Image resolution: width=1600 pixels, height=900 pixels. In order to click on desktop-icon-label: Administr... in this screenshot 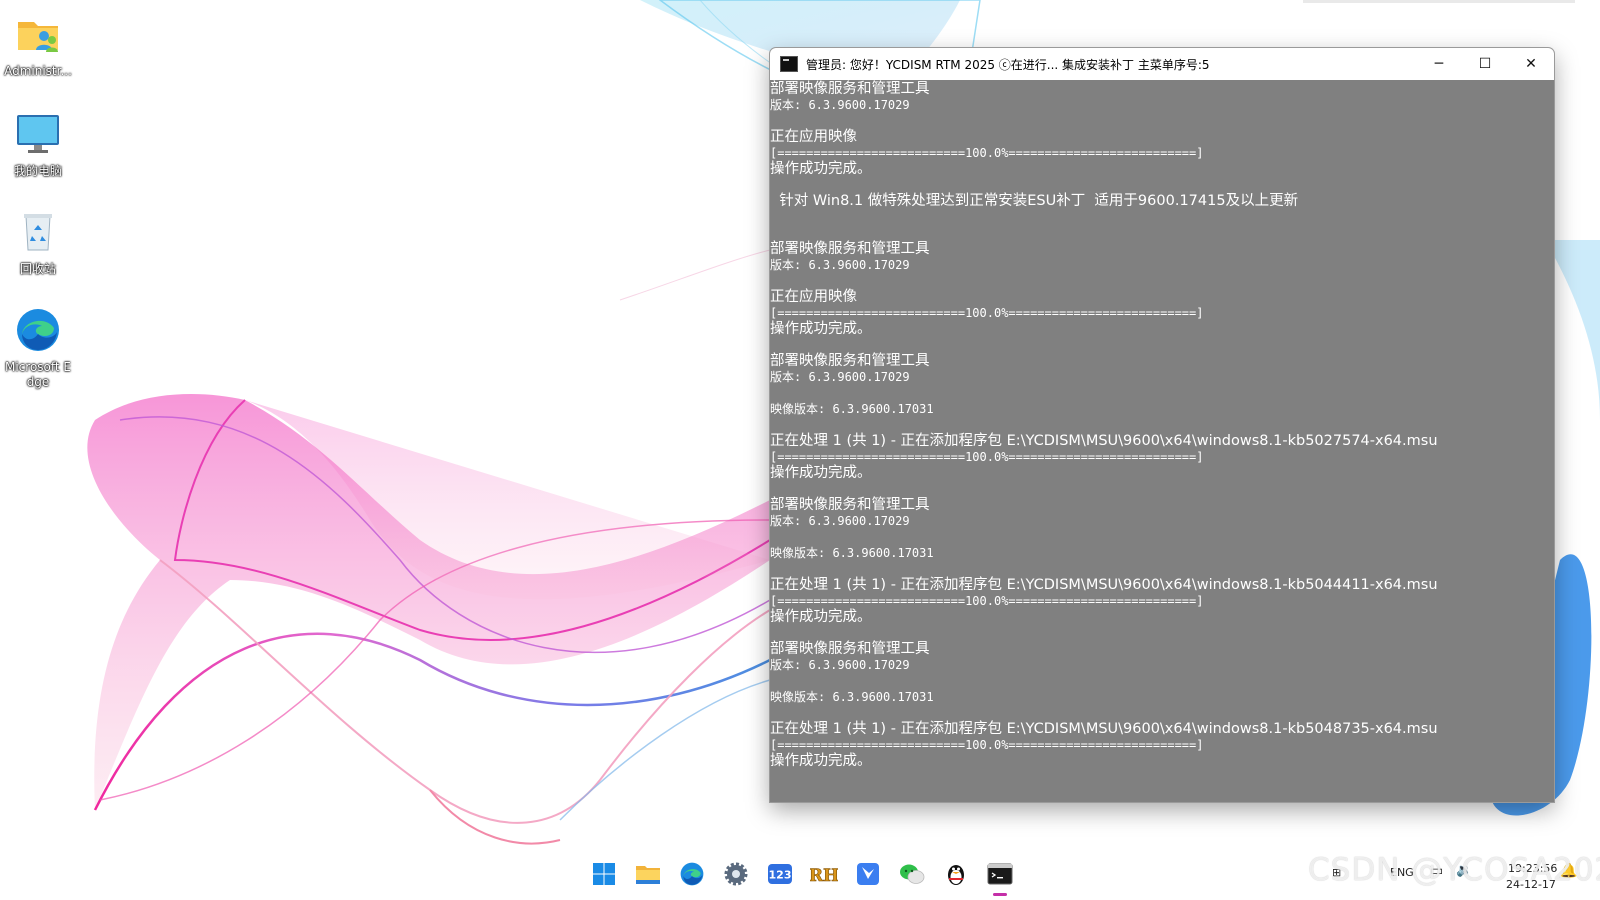, I will do `click(38, 71)`.